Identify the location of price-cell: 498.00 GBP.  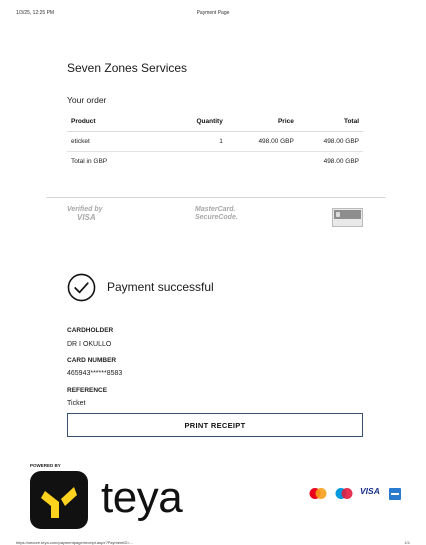
(262, 141).